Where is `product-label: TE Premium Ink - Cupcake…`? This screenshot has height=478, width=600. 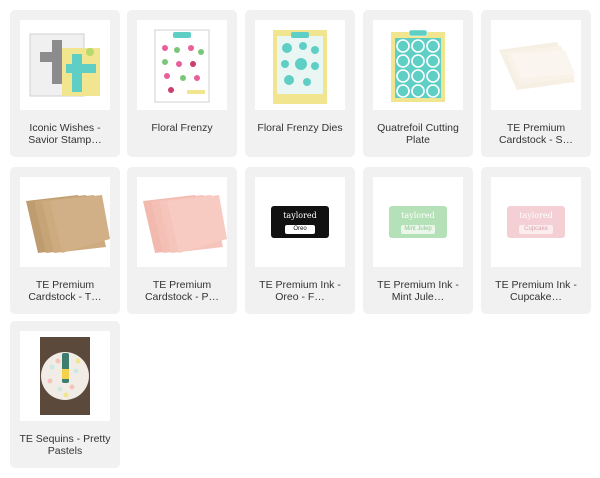
product-label: TE Premium Ink - Cupcake… is located at coordinates (536, 291).